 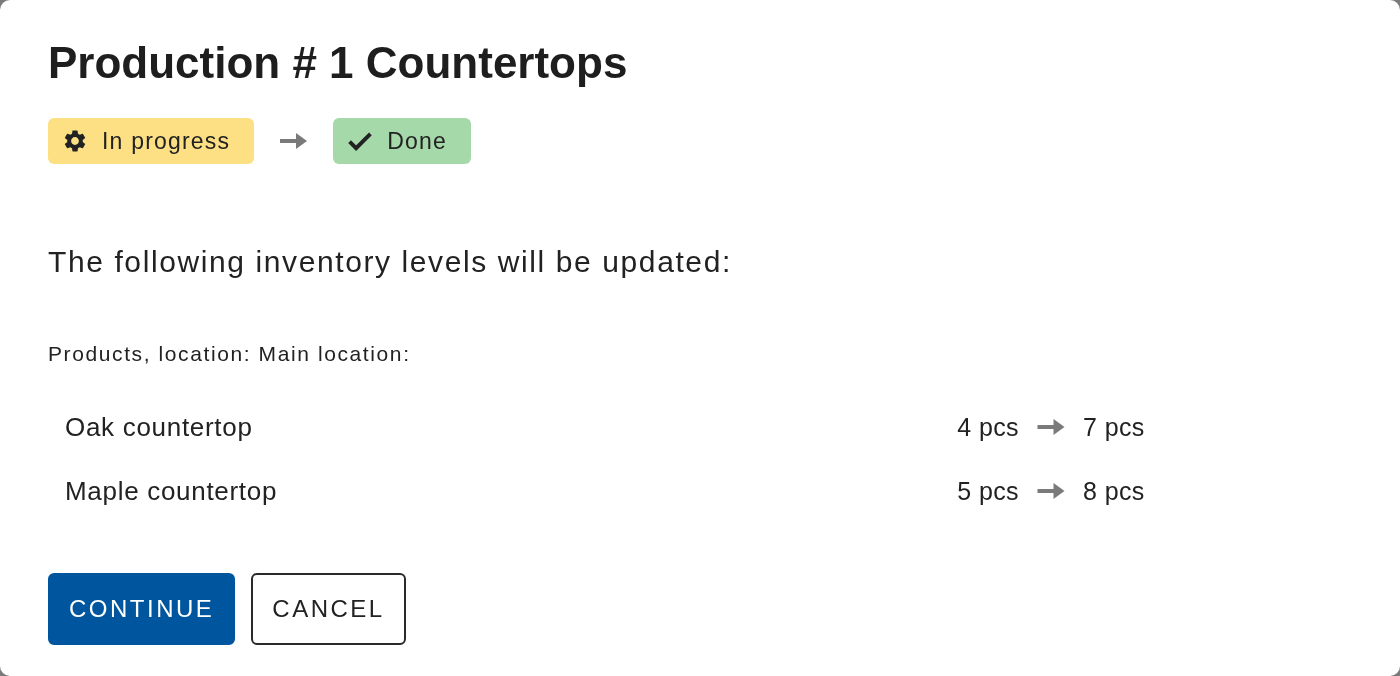 What do you see at coordinates (142, 609) in the screenshot?
I see `continue-button: CONTINUE` at bounding box center [142, 609].